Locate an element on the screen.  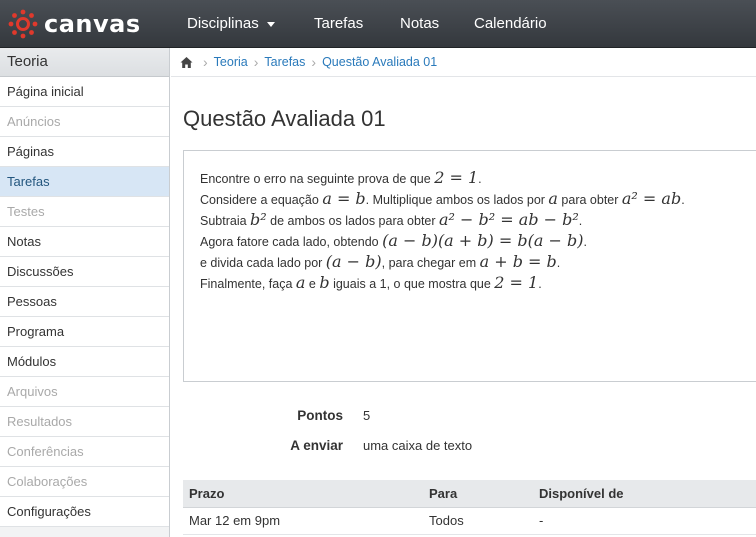
sidebar-item-tarefas: Tarefas is located at coordinates (84, 182).